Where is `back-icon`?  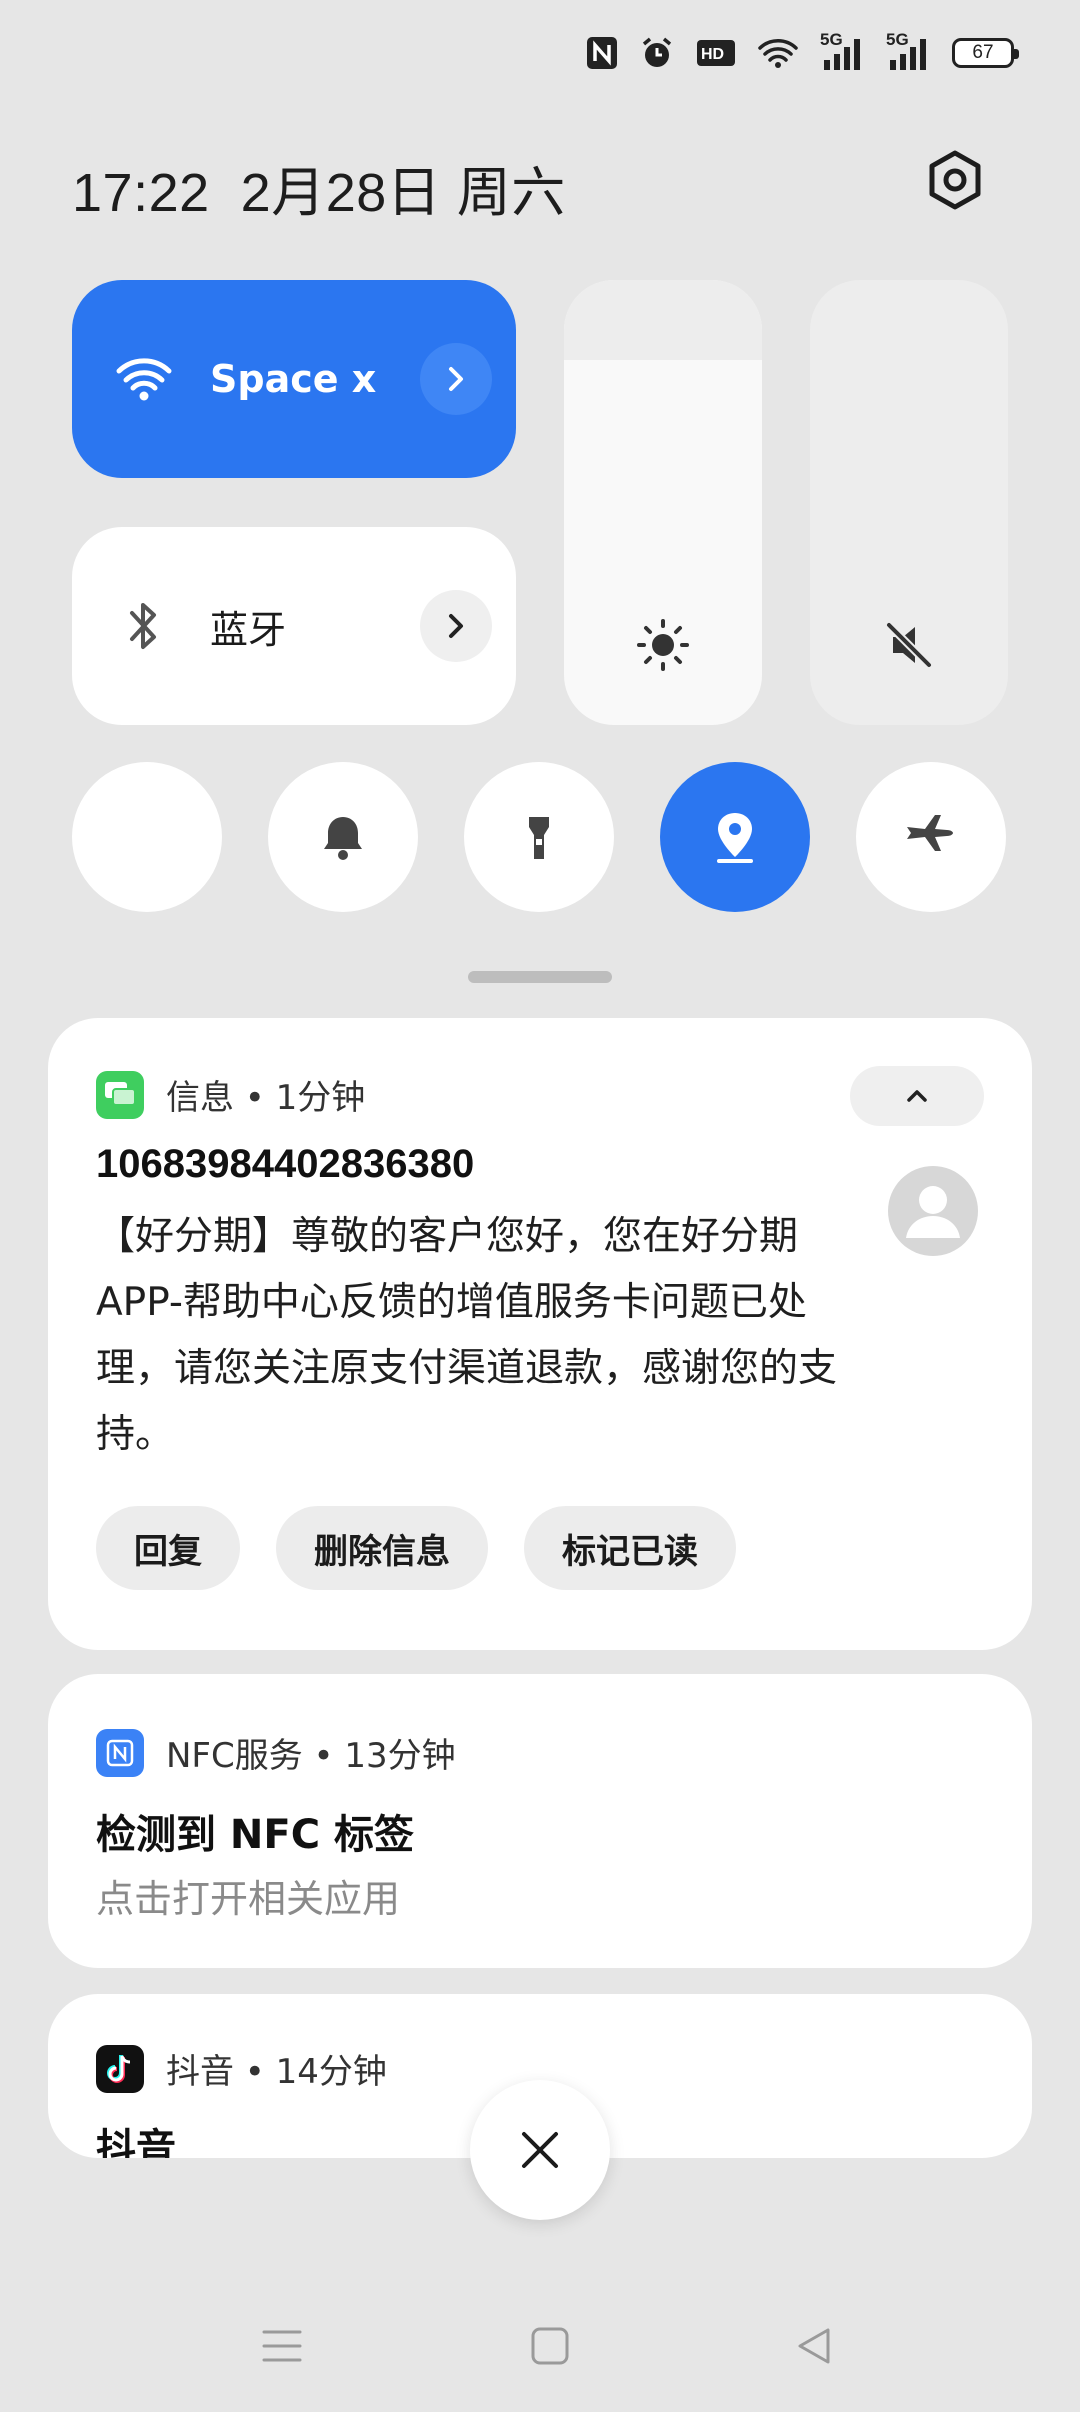
back-icon is located at coordinates (814, 2346).